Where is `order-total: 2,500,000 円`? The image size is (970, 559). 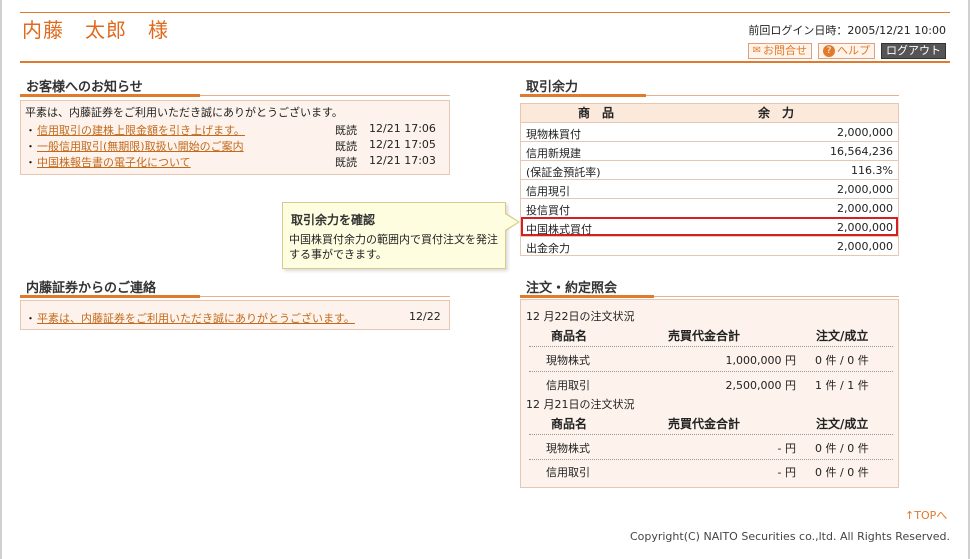
order-total: 2,500,000 円 is located at coordinates (760, 385).